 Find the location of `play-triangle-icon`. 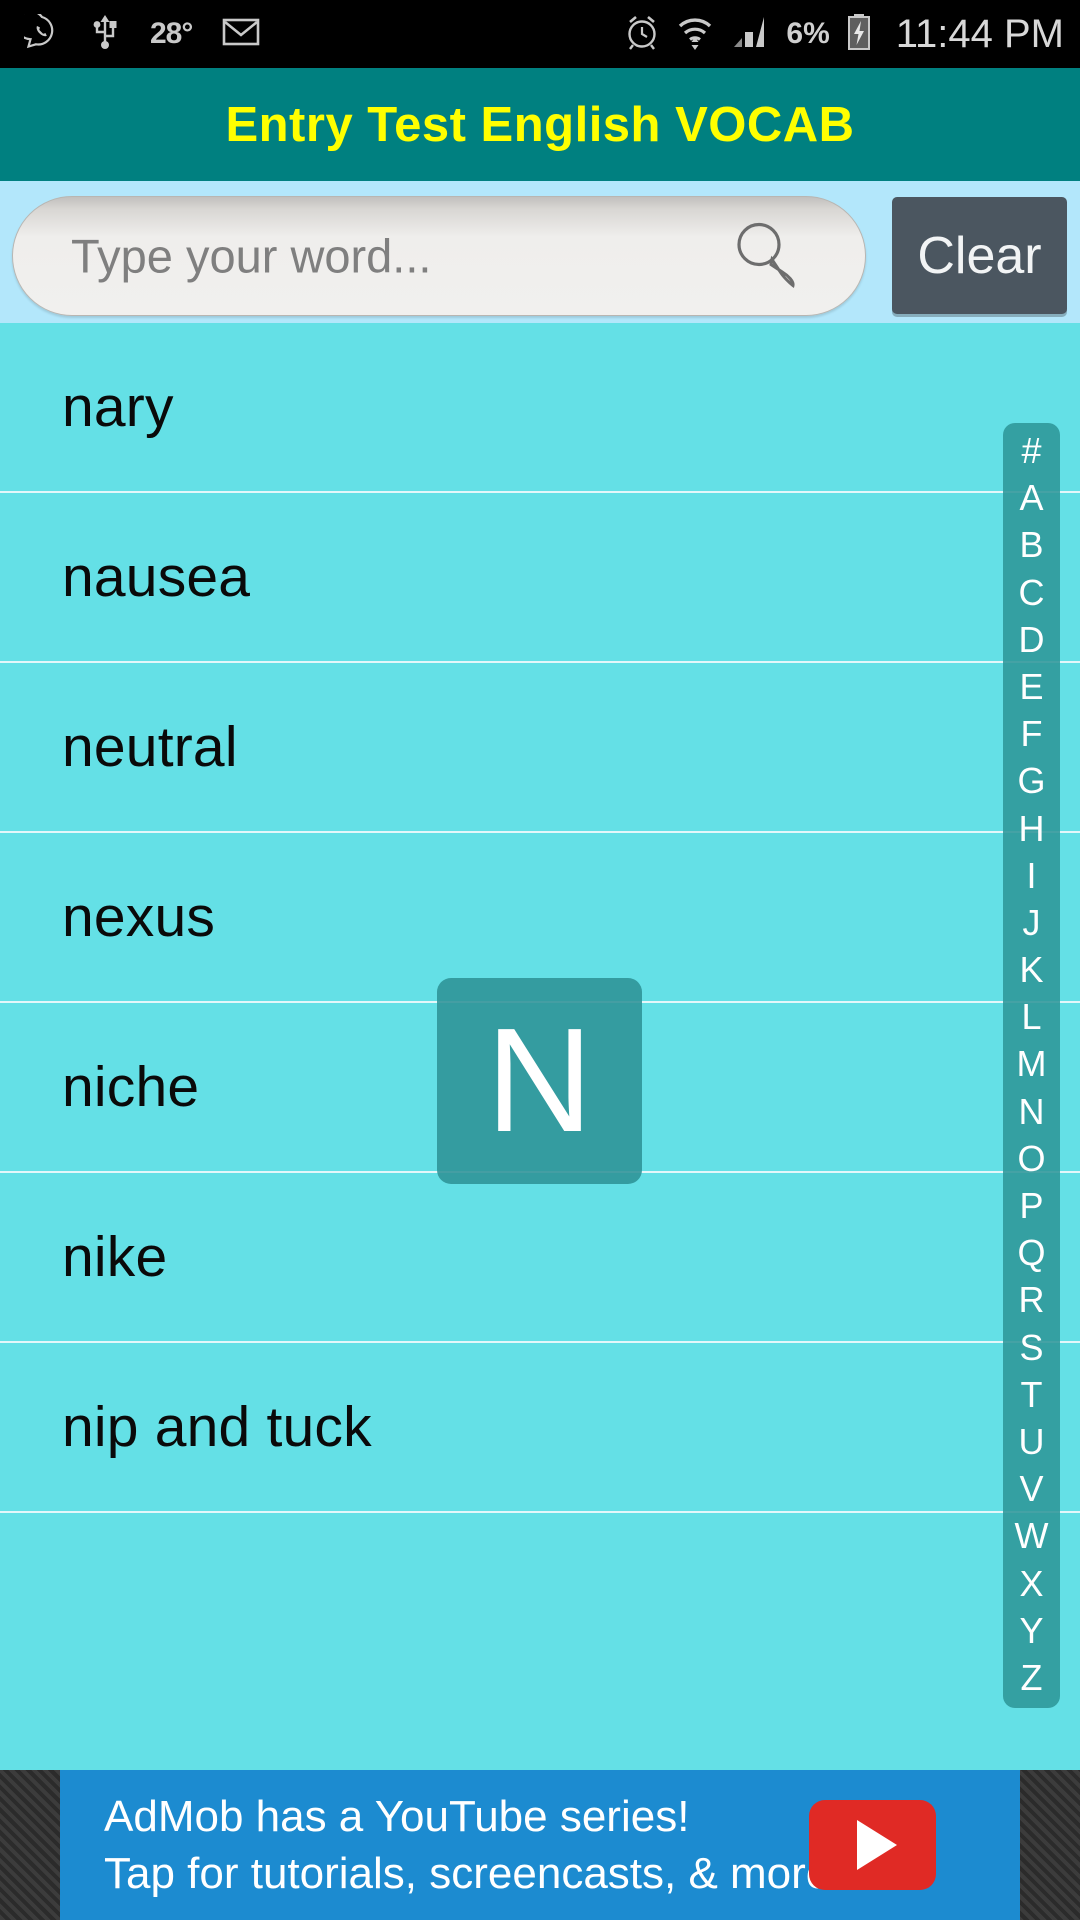

play-triangle-icon is located at coordinates (876, 1845).